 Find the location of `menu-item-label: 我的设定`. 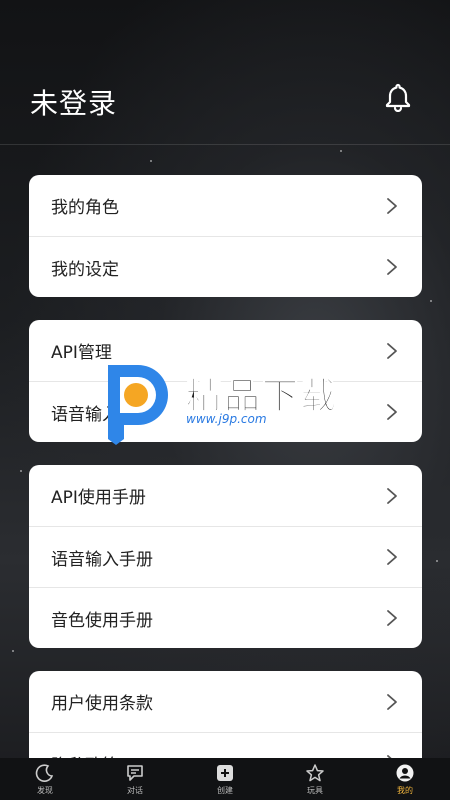

menu-item-label: 我的设定 is located at coordinates (85, 269).